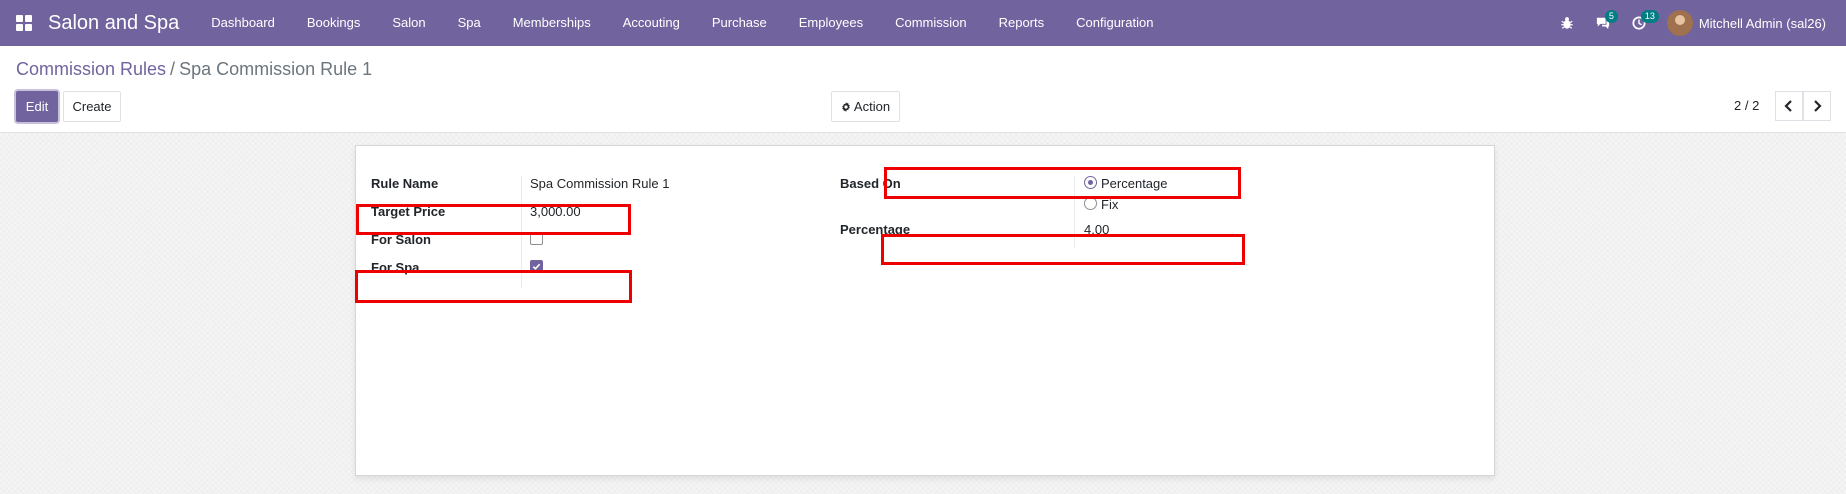  What do you see at coordinates (37, 106) in the screenshot?
I see `edit-button: Edit` at bounding box center [37, 106].